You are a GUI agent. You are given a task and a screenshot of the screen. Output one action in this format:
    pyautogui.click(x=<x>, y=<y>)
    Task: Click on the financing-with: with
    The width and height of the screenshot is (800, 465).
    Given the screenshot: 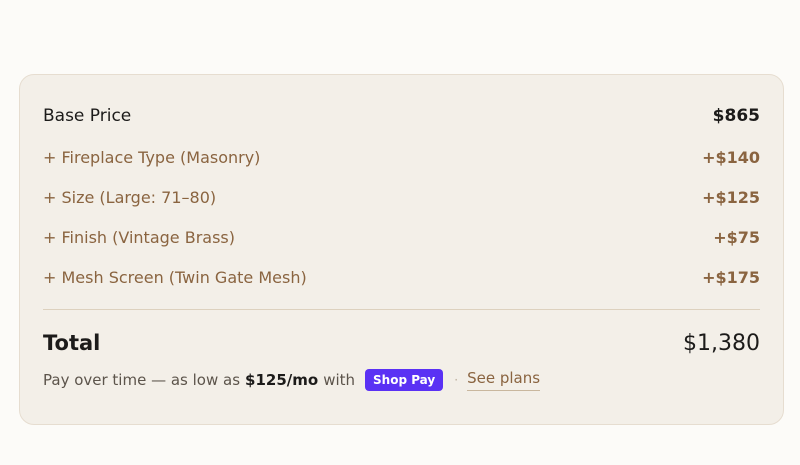 What is the action you would take?
    pyautogui.click(x=339, y=380)
    